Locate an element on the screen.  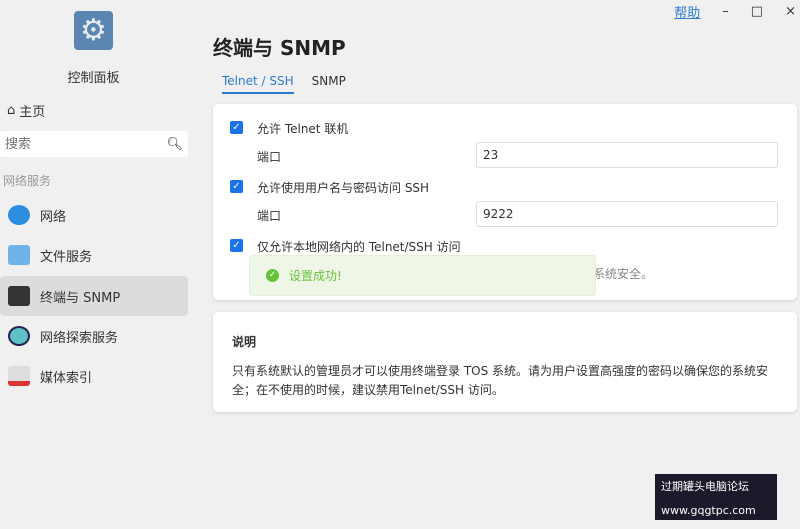
sidebar-item-label: 终端与 SNMP is located at coordinates (80, 298).